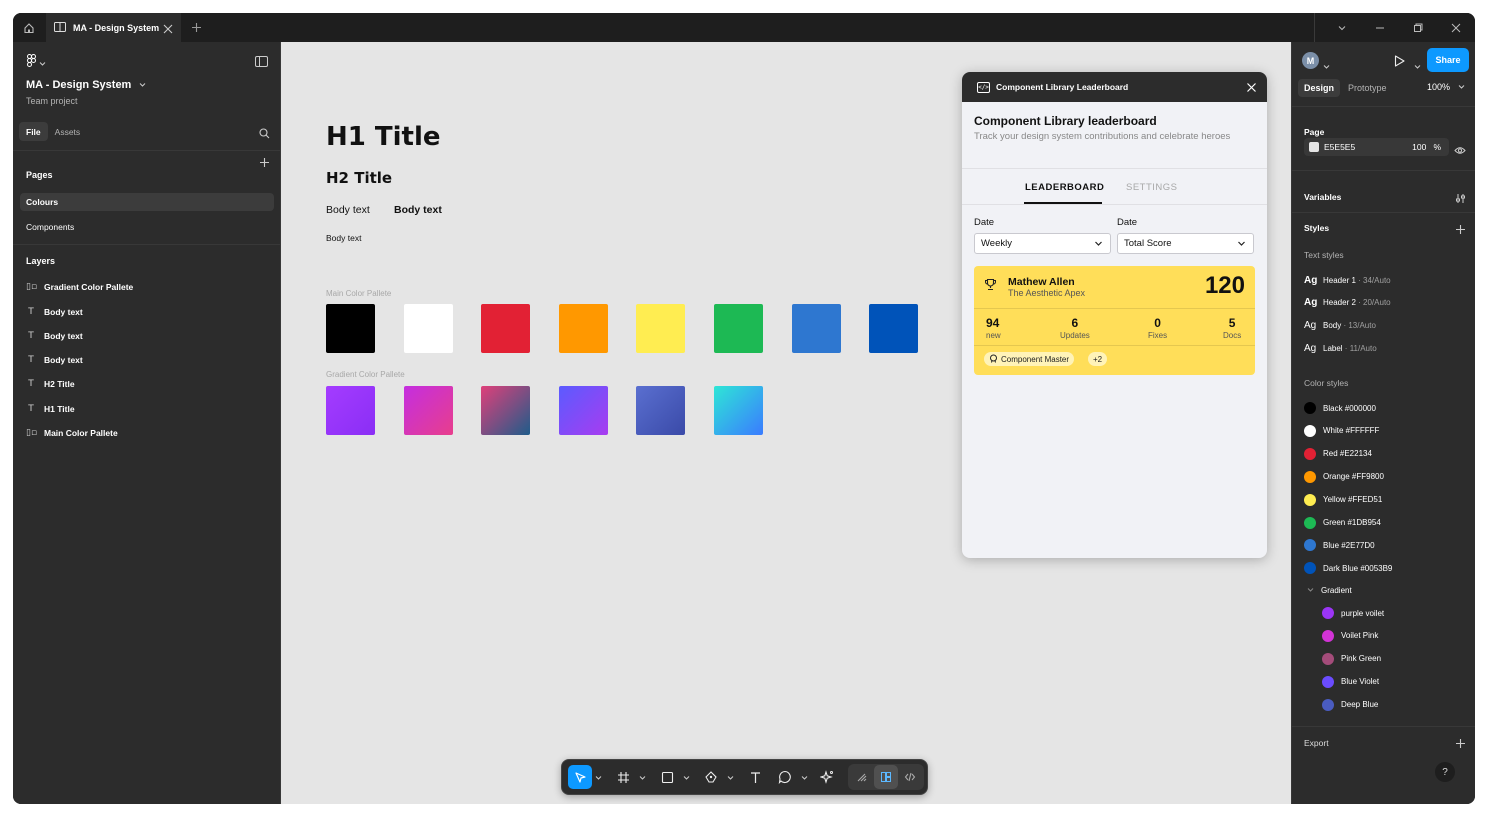  I want to click on add-export-icon, so click(1460, 745).